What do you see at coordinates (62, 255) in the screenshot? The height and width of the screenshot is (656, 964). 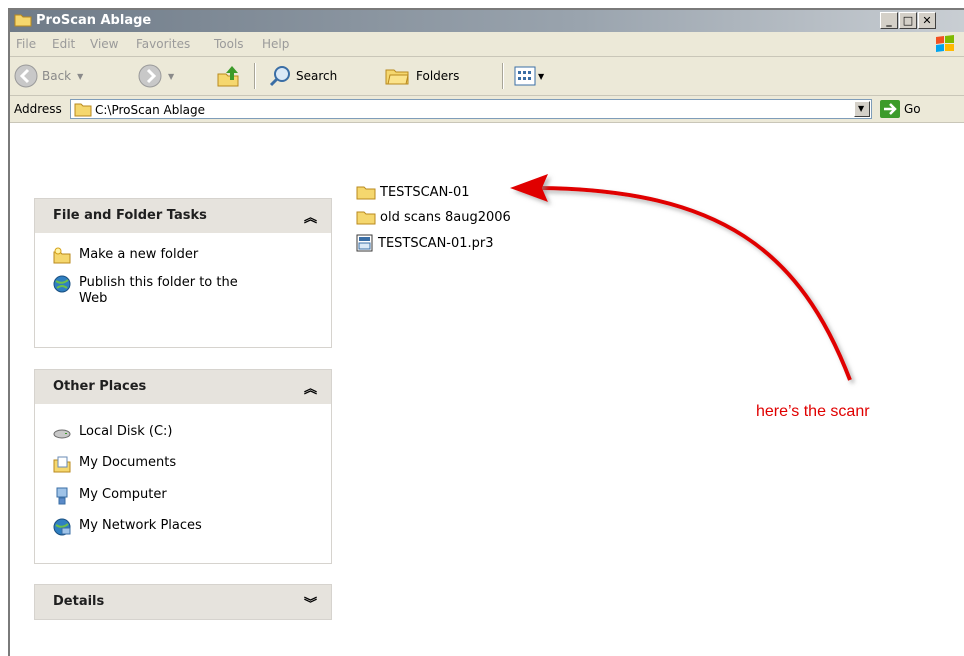 I see `new-folder-icon` at bounding box center [62, 255].